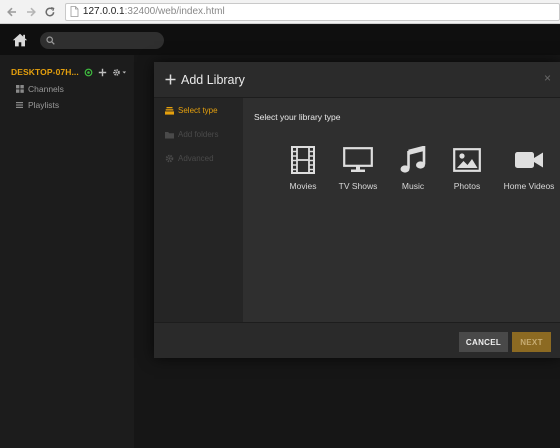 The height and width of the screenshot is (448, 560). Describe the element at coordinates (358, 160) in the screenshot. I see `tv-icon` at that location.